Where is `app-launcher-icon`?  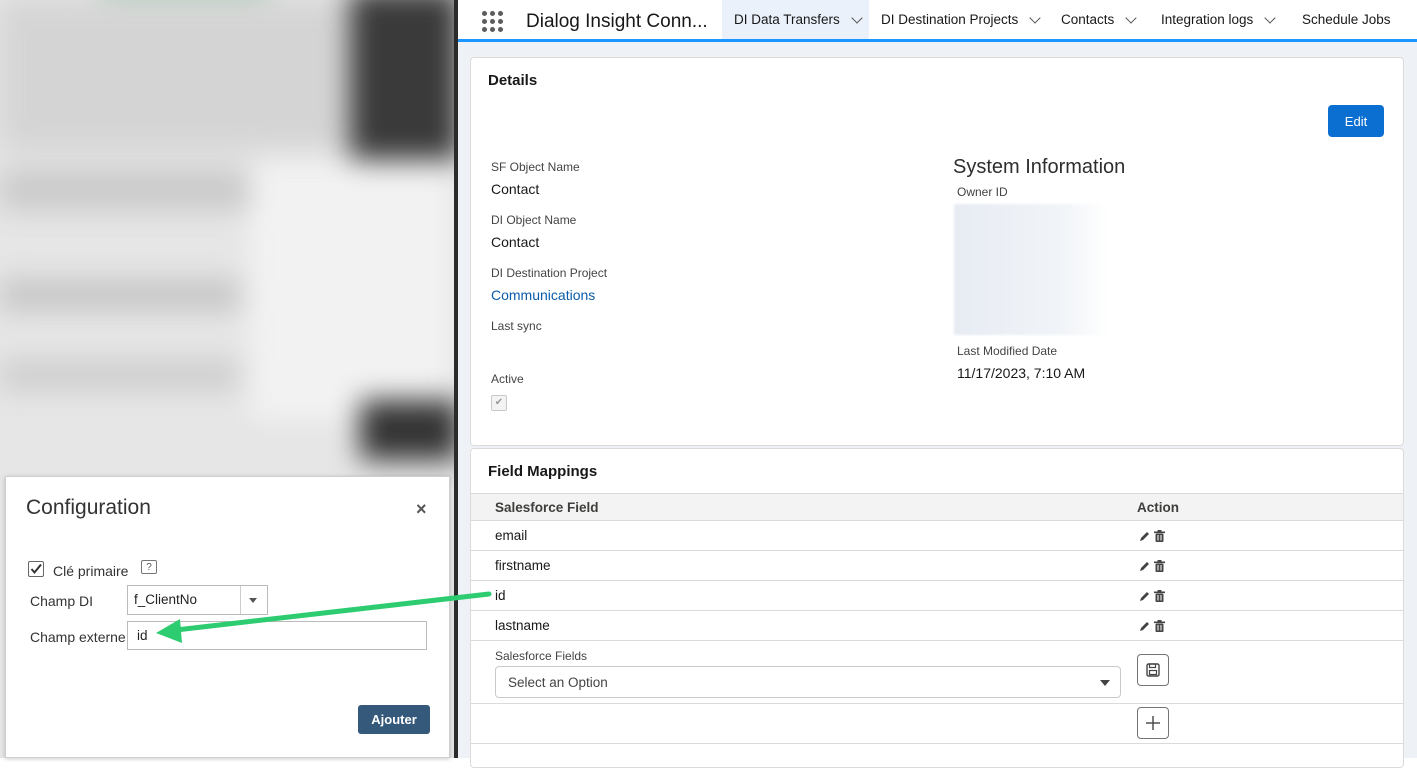 app-launcher-icon is located at coordinates (493, 22).